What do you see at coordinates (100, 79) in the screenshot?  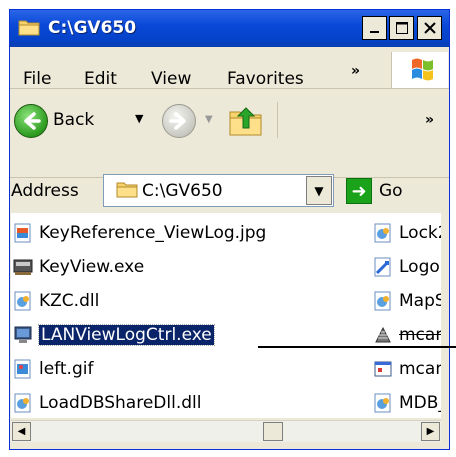 I see `menu-edit: Edit` at bounding box center [100, 79].